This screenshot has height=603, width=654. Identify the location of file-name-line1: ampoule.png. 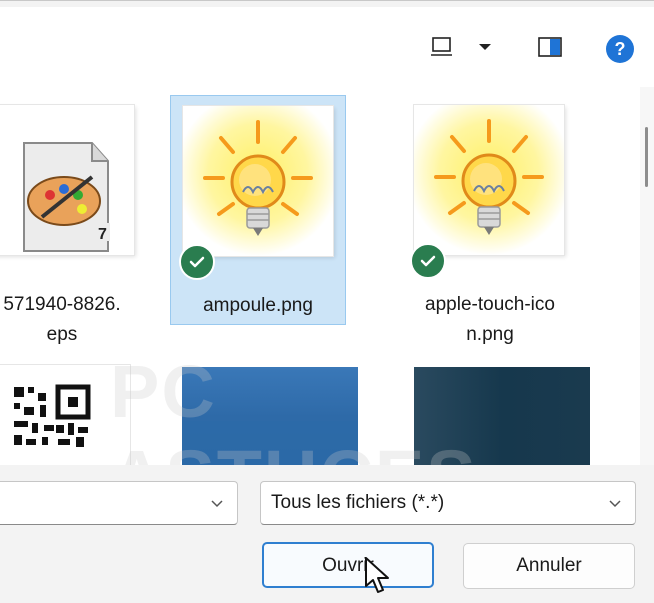
(258, 305).